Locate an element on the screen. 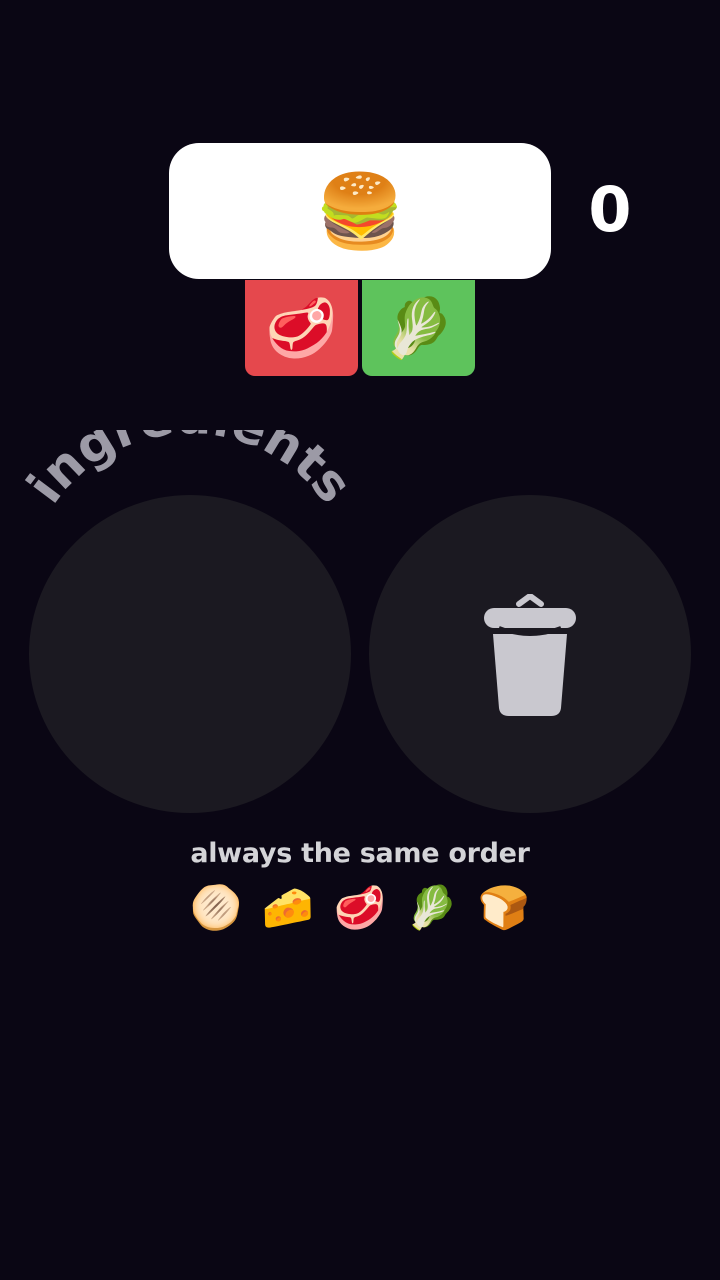 This screenshot has height=1280, width=720. ingredient-sequence: 🫓 🧀 🥩 🥬 🍞 is located at coordinates (360, 908).